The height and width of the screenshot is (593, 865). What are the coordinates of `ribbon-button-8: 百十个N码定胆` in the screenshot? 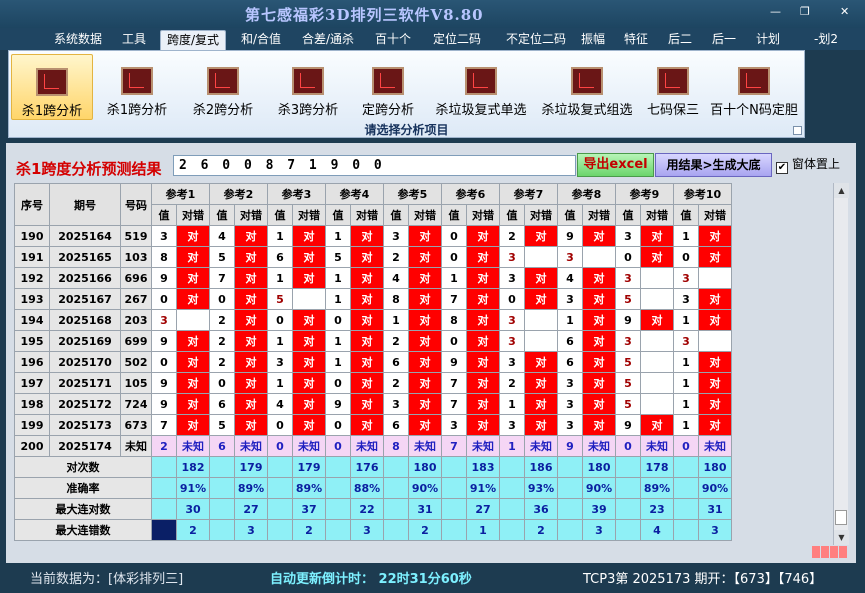 It's located at (754, 87).